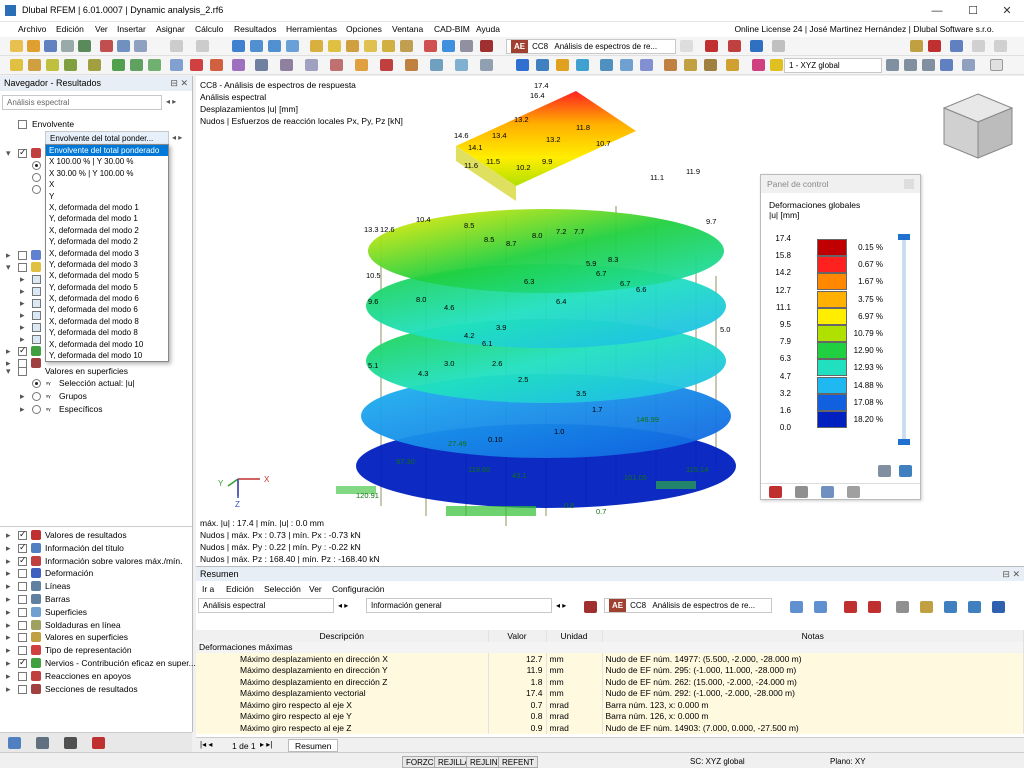 This screenshot has height=768, width=1024. Describe the element at coordinates (176, 46) in the screenshot. I see `undo-icon` at that location.